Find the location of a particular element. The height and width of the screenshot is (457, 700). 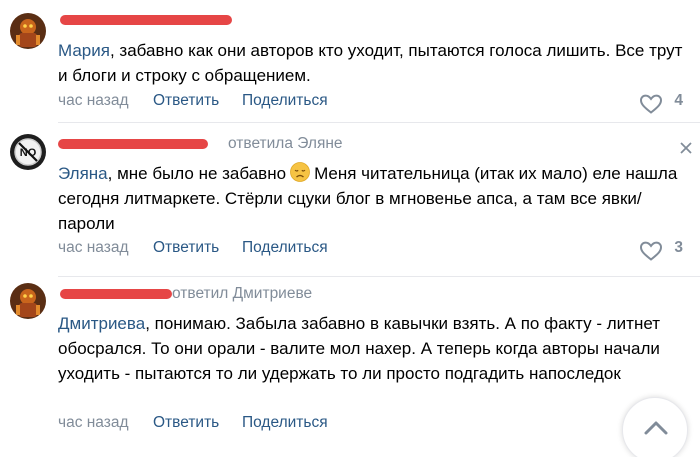

comment-footer: час назад Ответить Поделиться 3 is located at coordinates (370, 250).